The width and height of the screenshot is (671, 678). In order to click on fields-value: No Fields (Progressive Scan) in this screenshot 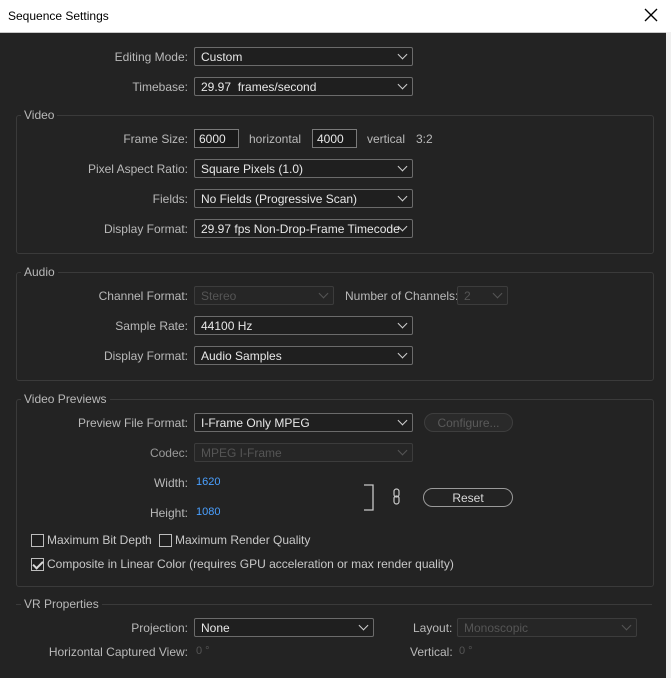, I will do `click(279, 199)`.